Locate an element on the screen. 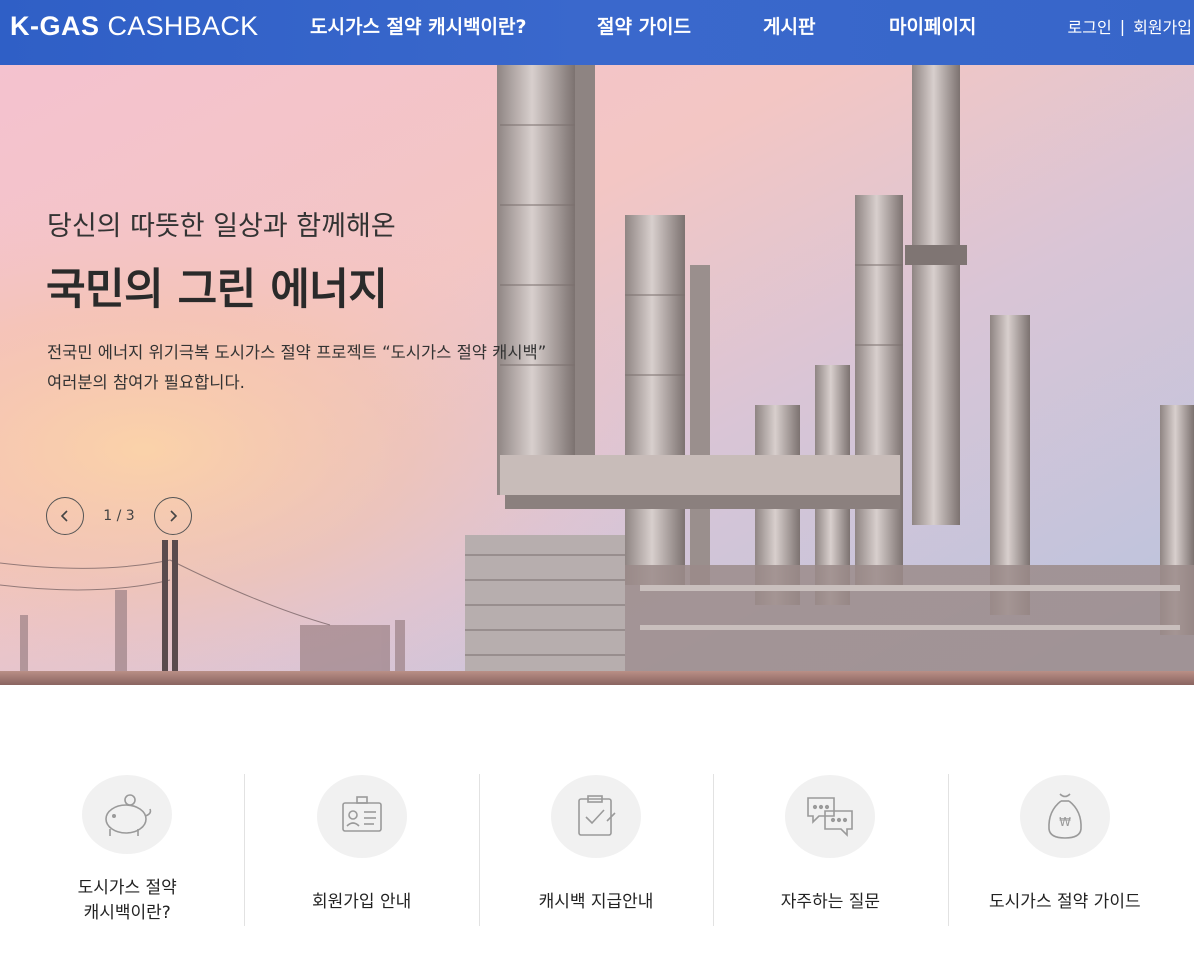 This screenshot has width=1194, height=960. chevron-left-icon is located at coordinates (64, 516).